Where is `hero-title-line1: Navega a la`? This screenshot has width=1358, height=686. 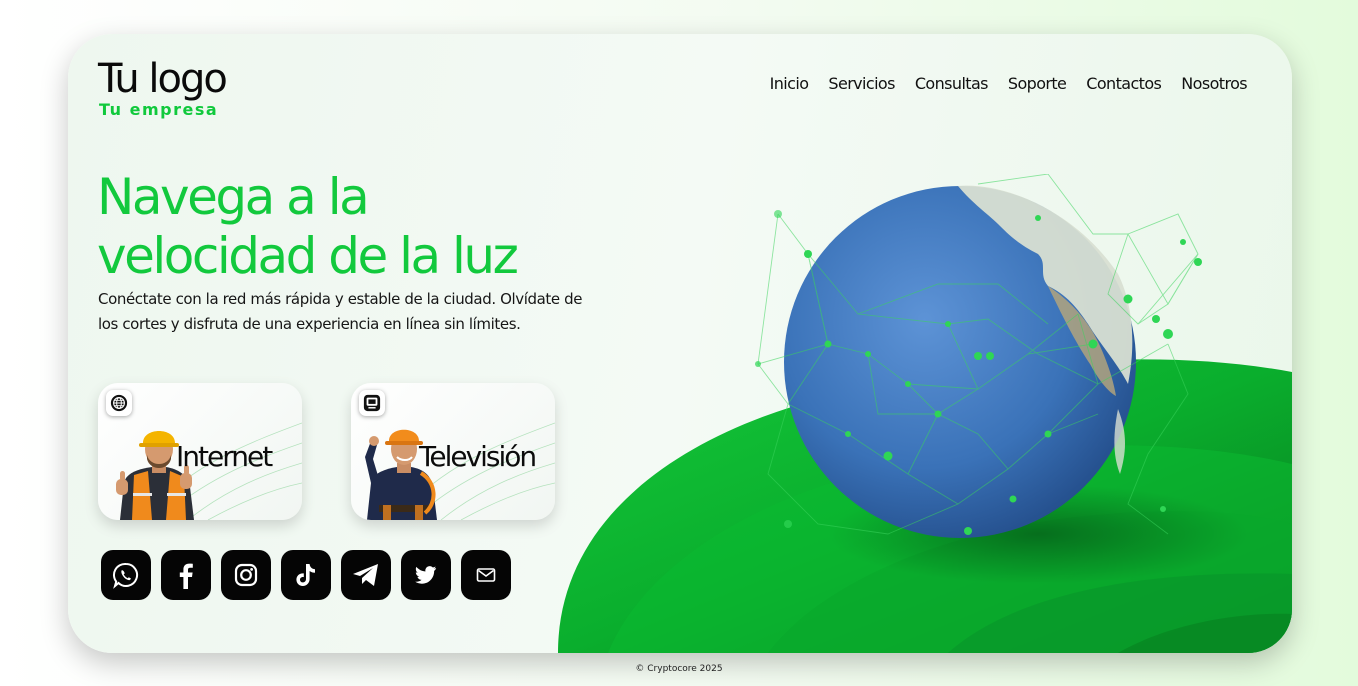
hero-title-line1: Navega a la is located at coordinates (233, 197).